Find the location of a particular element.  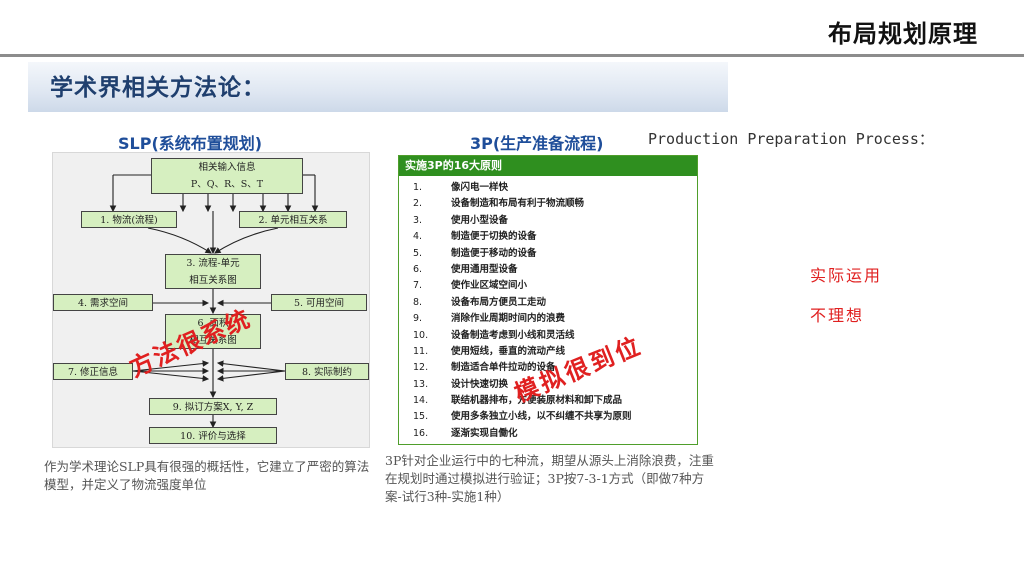

tp-principle-text: 使作业区域空间小 is located at coordinates (489, 286).